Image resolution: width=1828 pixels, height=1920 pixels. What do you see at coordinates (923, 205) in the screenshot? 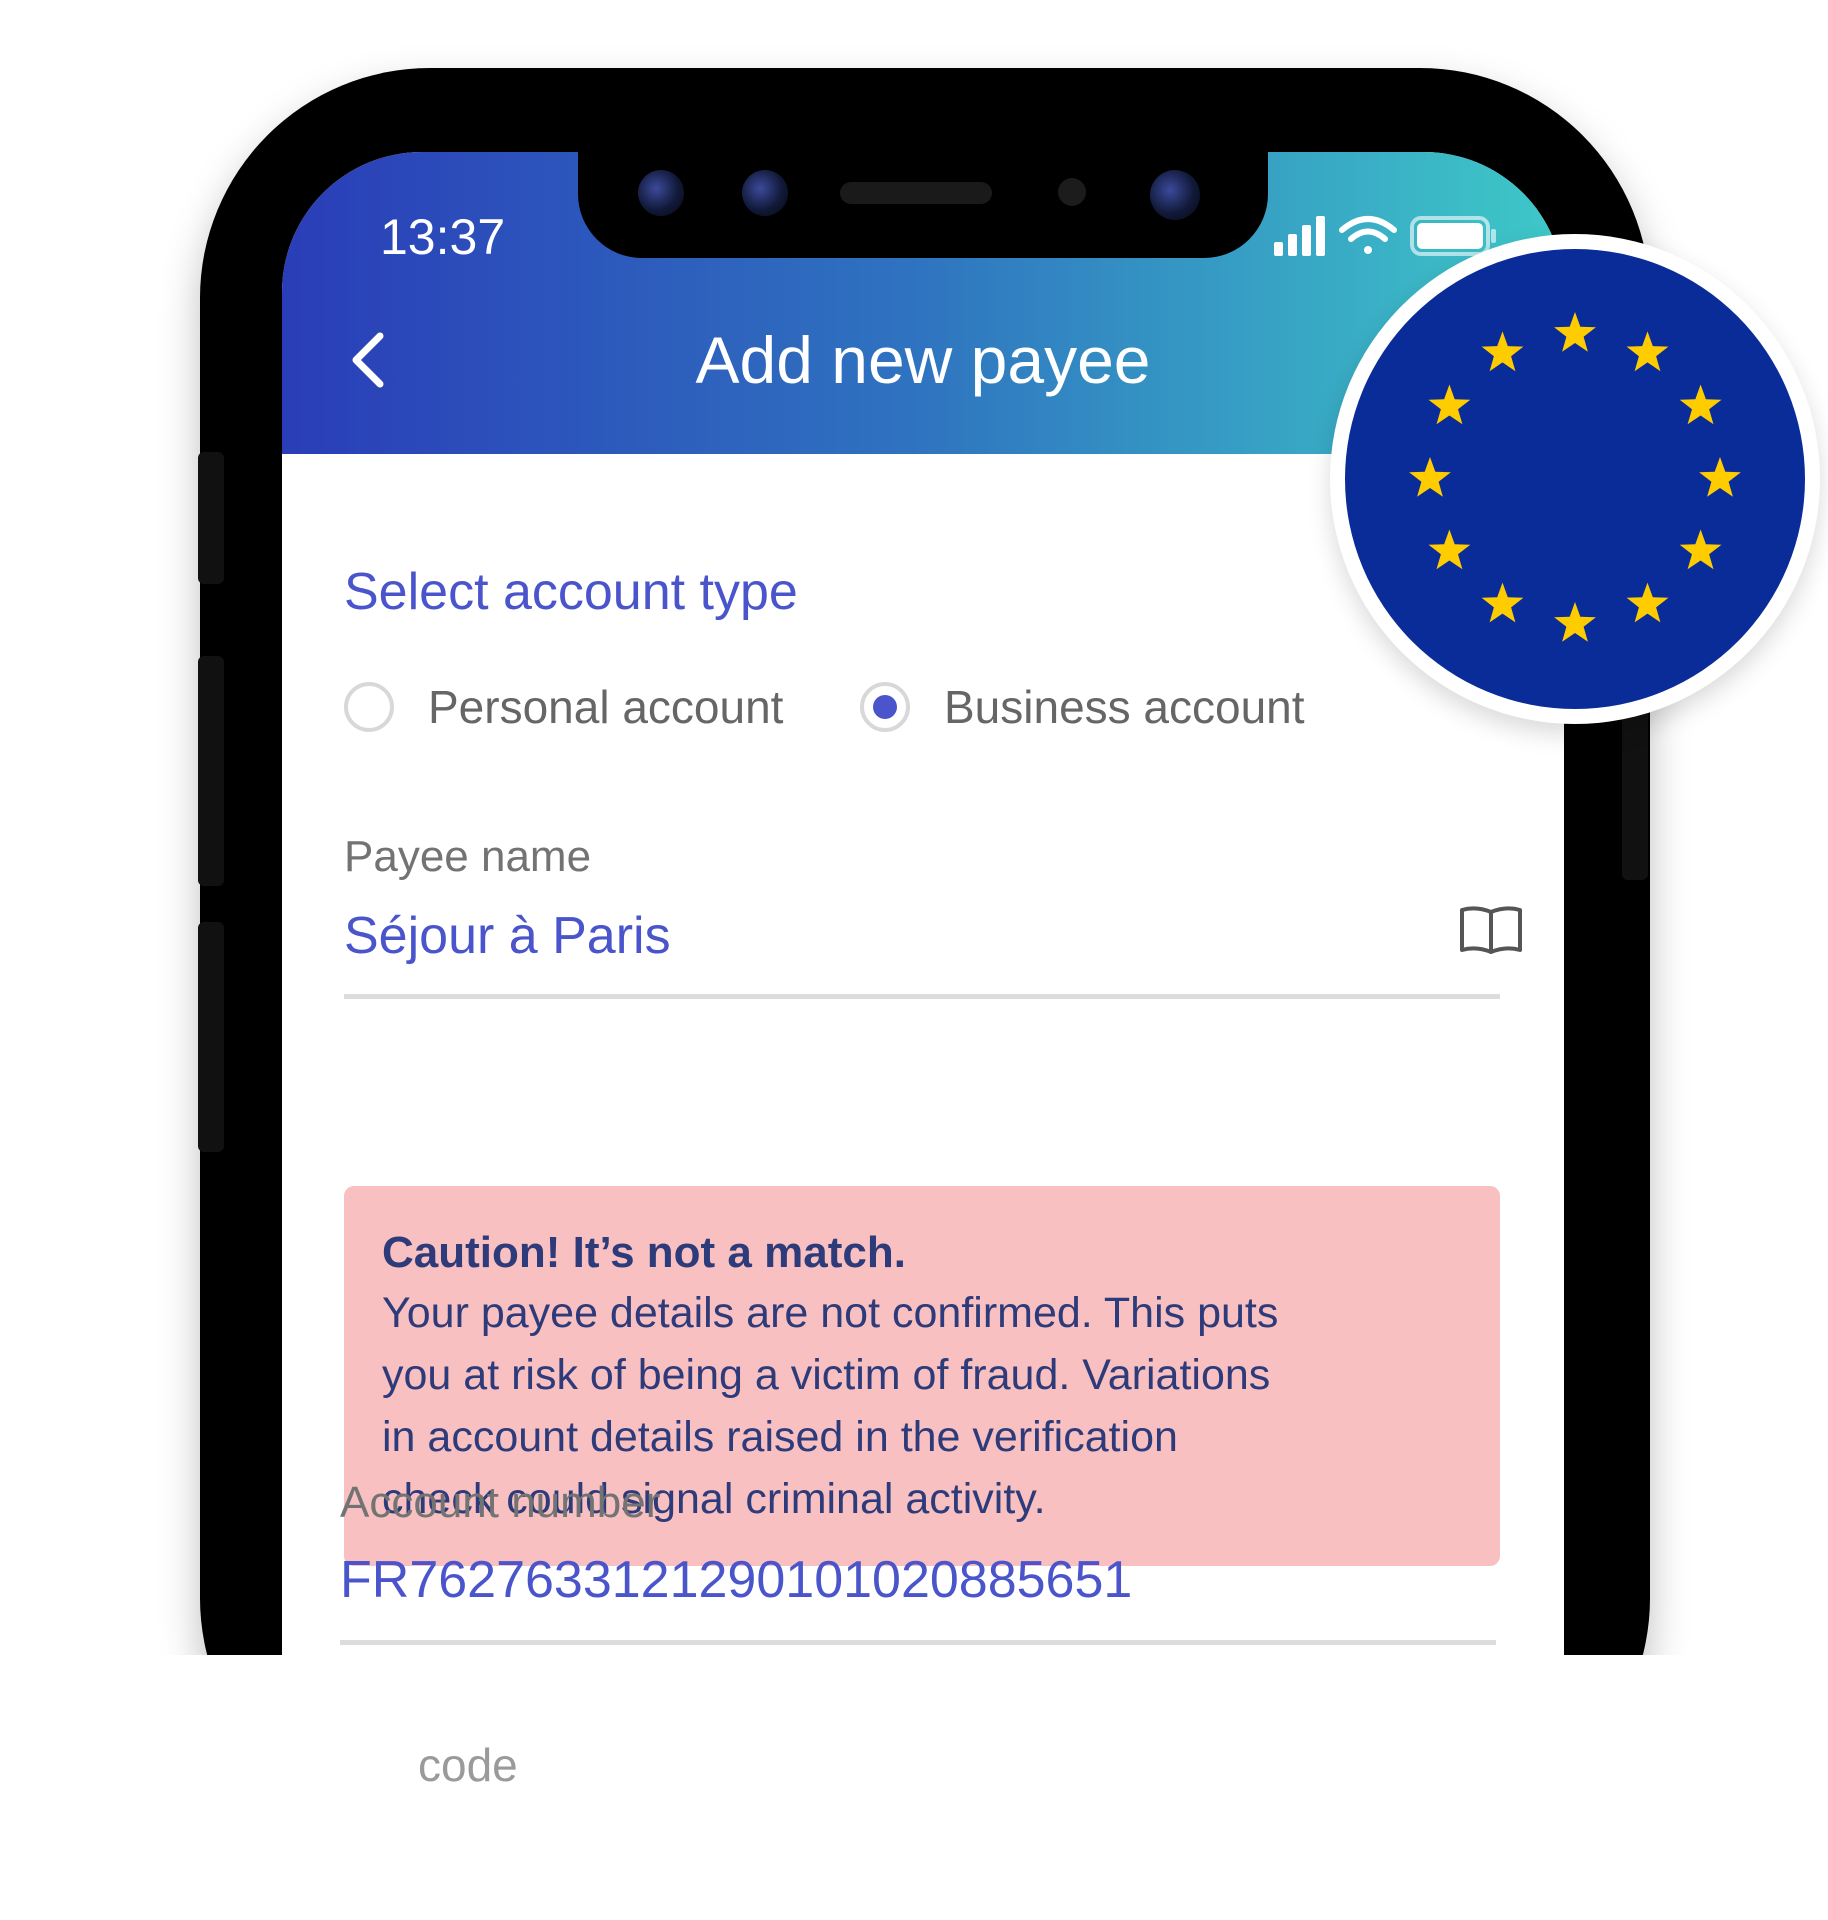
I see `camera-notch` at bounding box center [923, 205].